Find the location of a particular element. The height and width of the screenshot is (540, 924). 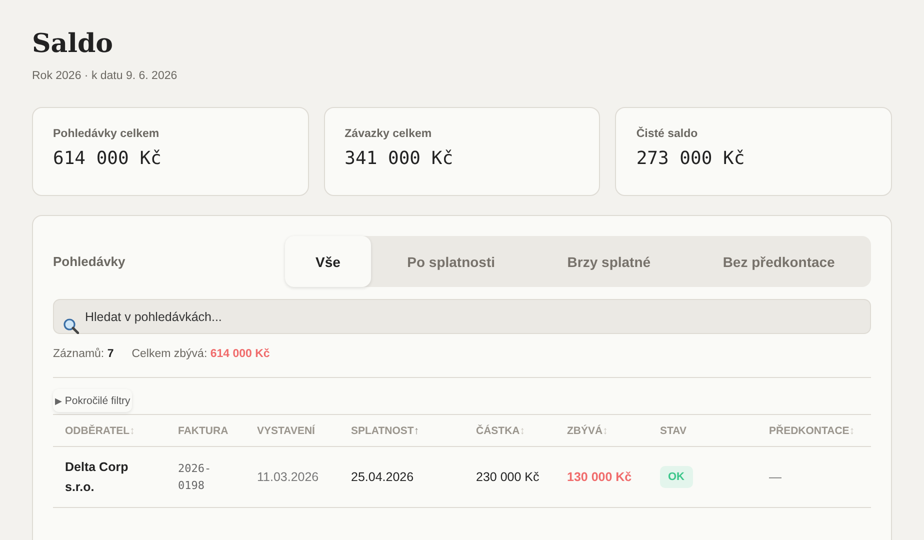

column-header: VYSTAVENÍ is located at coordinates (286, 430).